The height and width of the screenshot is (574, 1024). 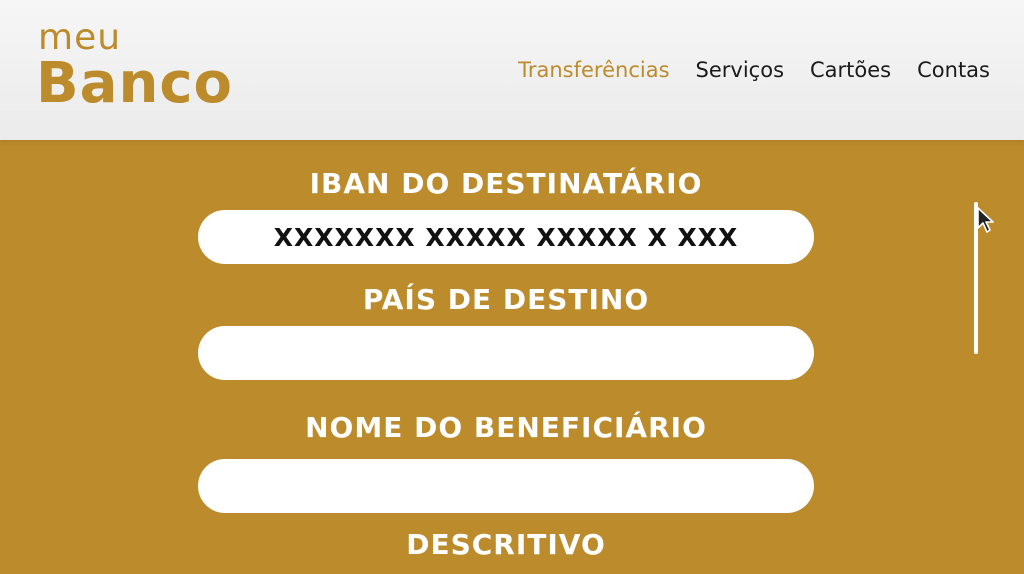 What do you see at coordinates (850, 70) in the screenshot?
I see `nav-cartoes: Cartões` at bounding box center [850, 70].